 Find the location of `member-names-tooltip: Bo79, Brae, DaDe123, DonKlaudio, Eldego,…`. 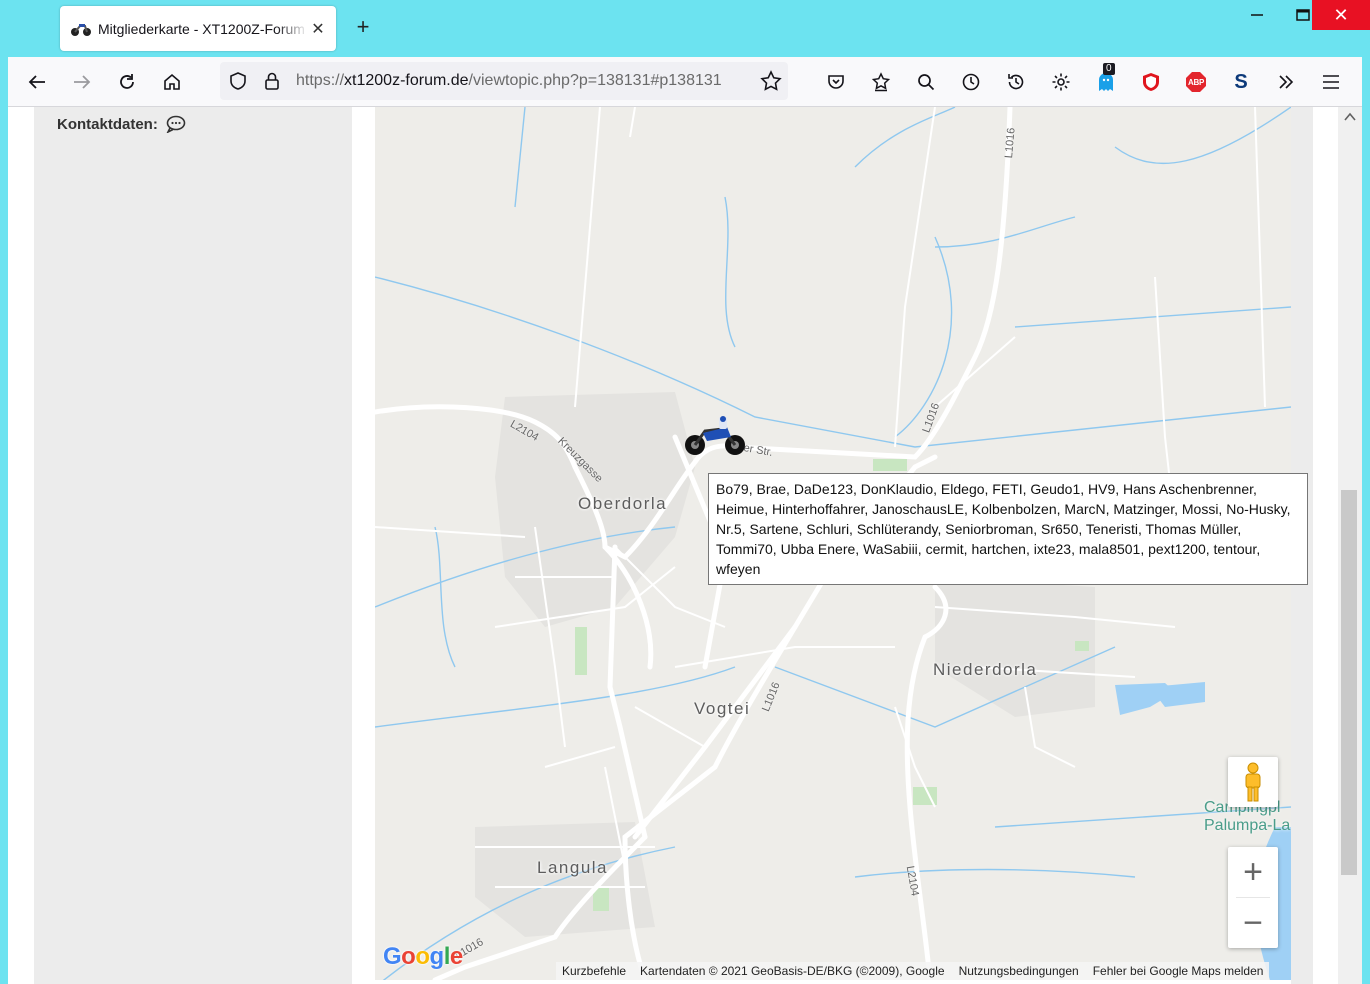

member-names-tooltip: Bo79, Brae, DaDe123, DonKlaudio, Eldego,… is located at coordinates (1008, 529).